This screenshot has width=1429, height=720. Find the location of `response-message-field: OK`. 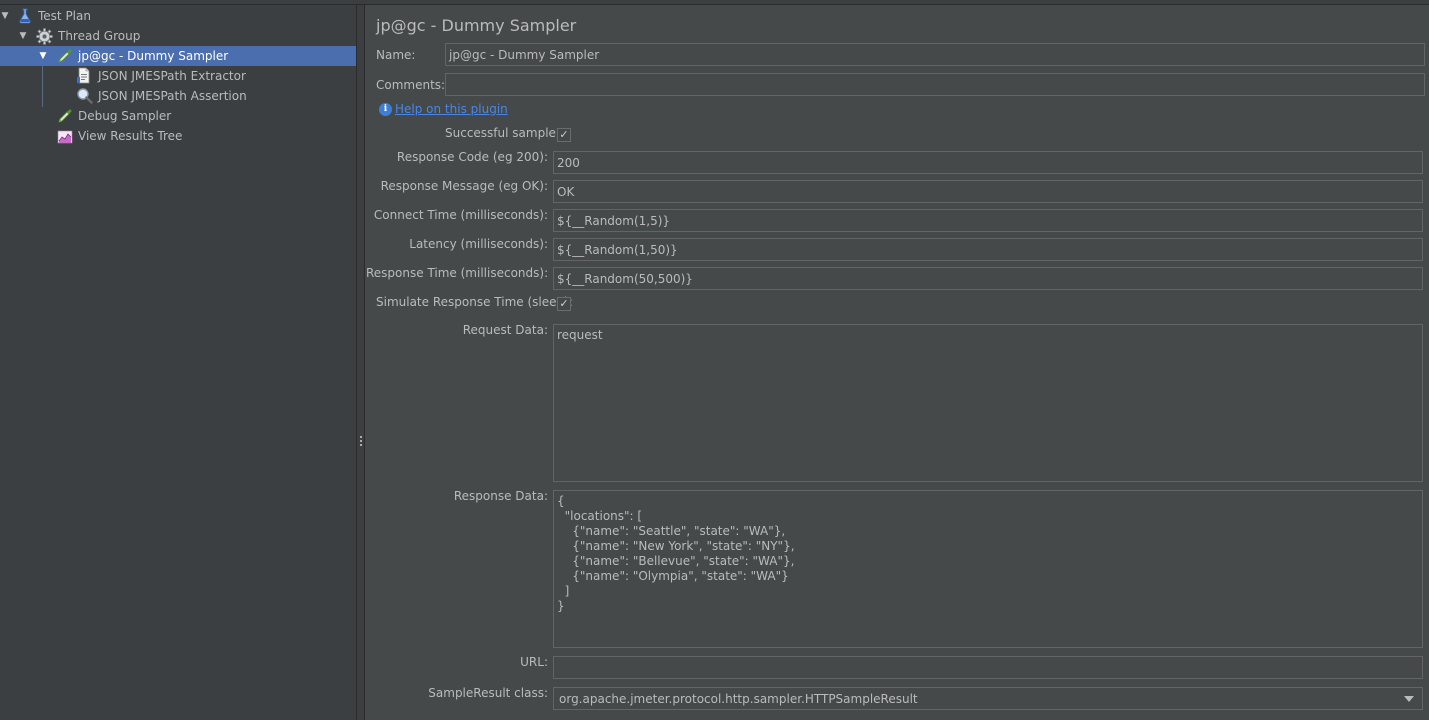

response-message-field: OK is located at coordinates (988, 191).